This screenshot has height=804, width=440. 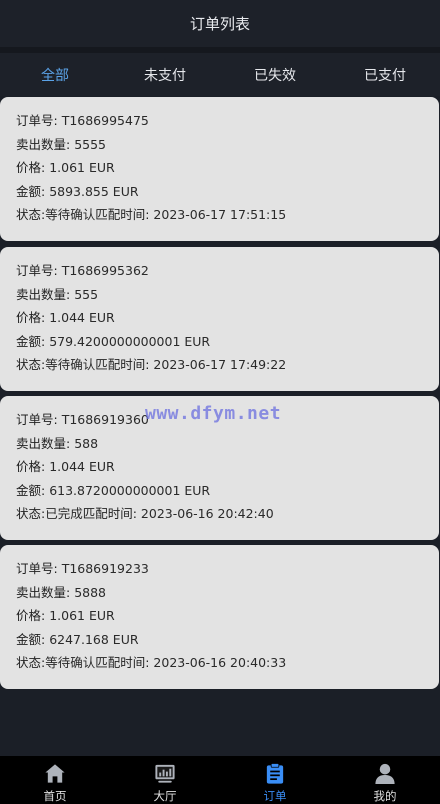 What do you see at coordinates (385, 774) in the screenshot?
I see `user-icon` at bounding box center [385, 774].